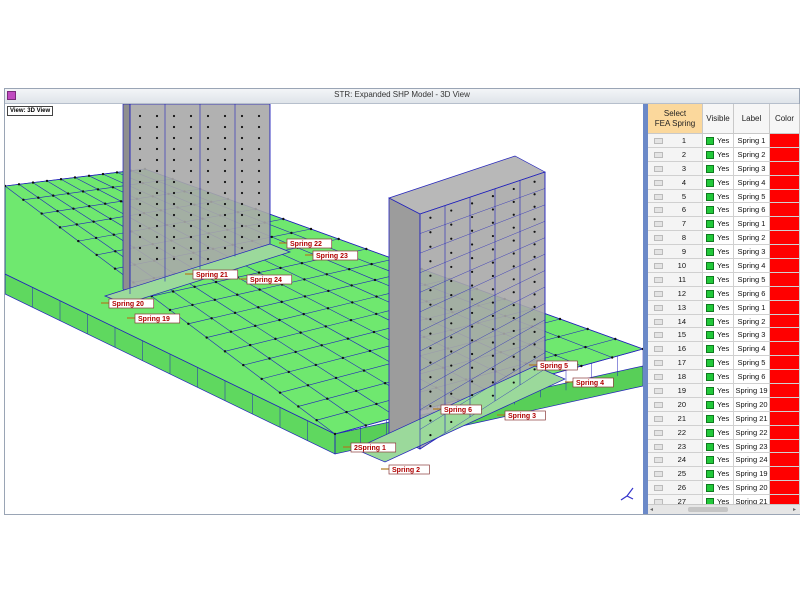 The image size is (800, 600). I want to click on spring-label: Spring 19, so click(154, 318).